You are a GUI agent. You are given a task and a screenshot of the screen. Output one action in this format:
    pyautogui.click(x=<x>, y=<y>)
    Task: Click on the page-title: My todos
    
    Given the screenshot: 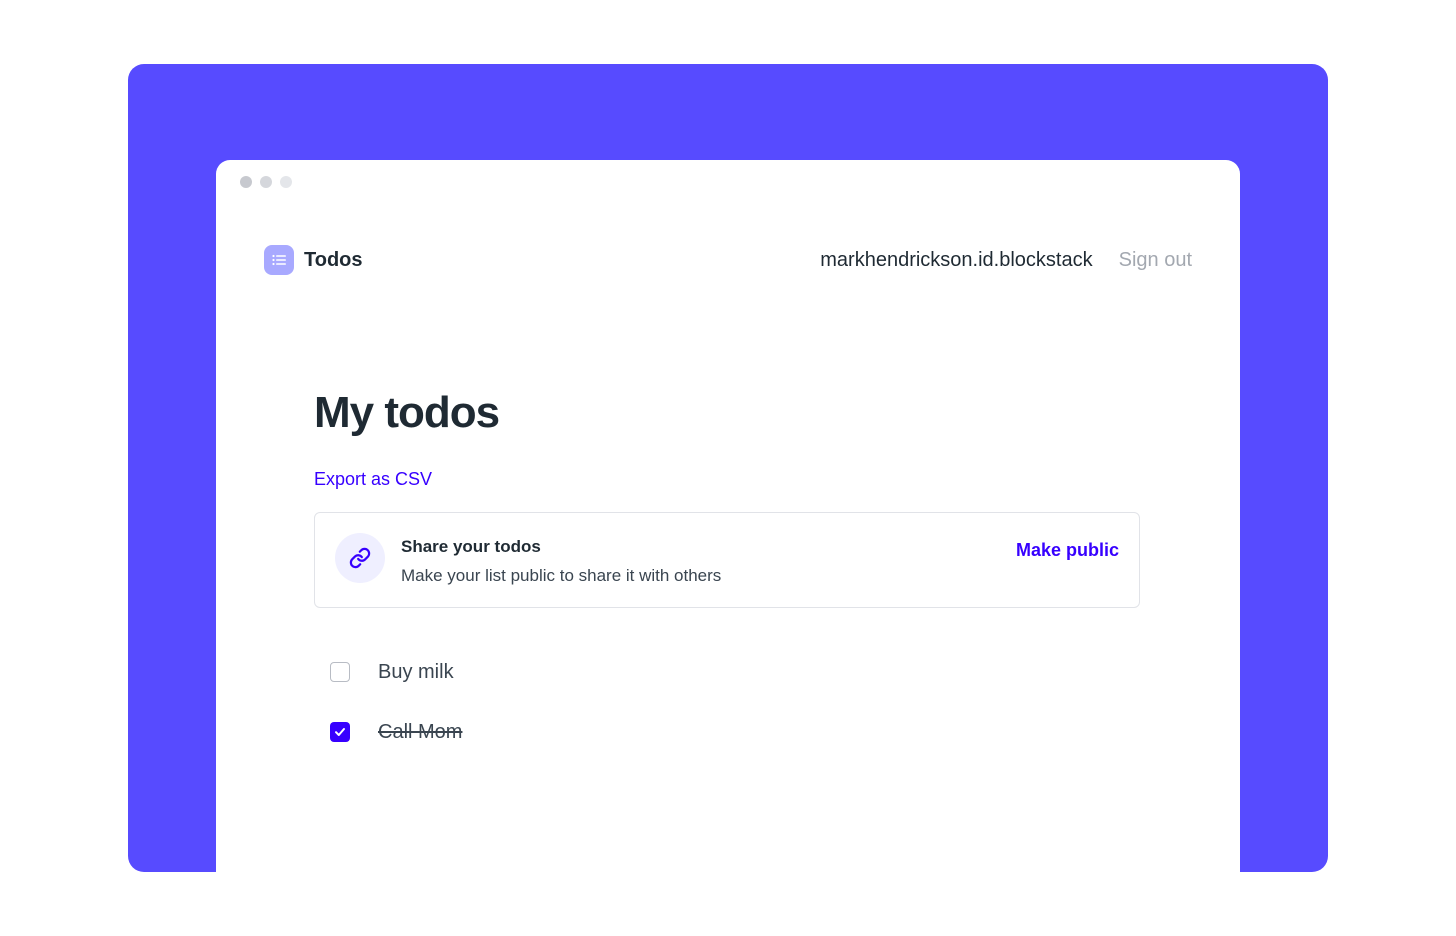 What is the action you would take?
    pyautogui.click(x=407, y=412)
    